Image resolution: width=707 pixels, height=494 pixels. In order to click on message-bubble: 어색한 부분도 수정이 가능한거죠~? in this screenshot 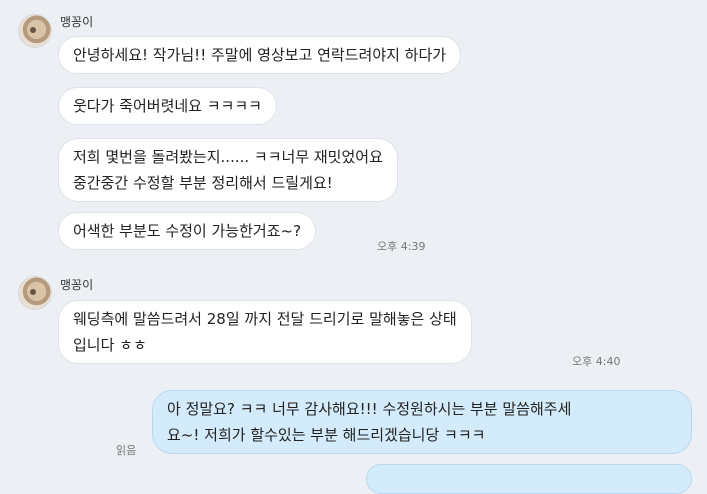, I will do `click(187, 231)`.